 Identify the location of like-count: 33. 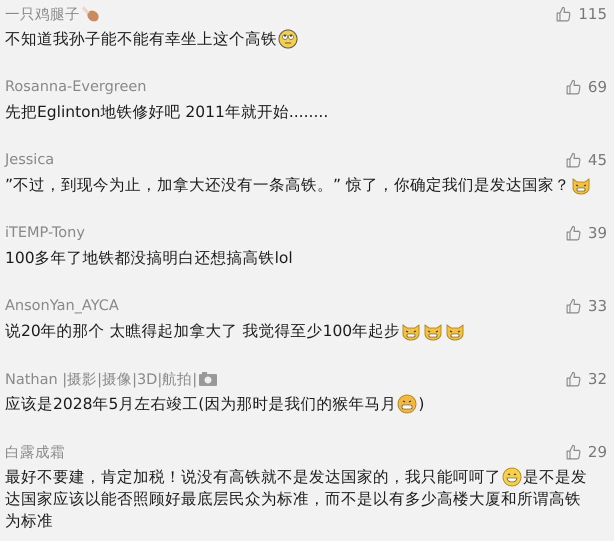
(597, 306).